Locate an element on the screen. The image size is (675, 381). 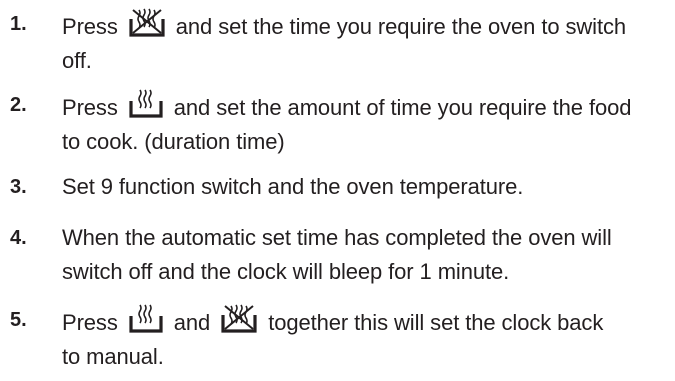
step-number: 3. is located at coordinates (18, 187).